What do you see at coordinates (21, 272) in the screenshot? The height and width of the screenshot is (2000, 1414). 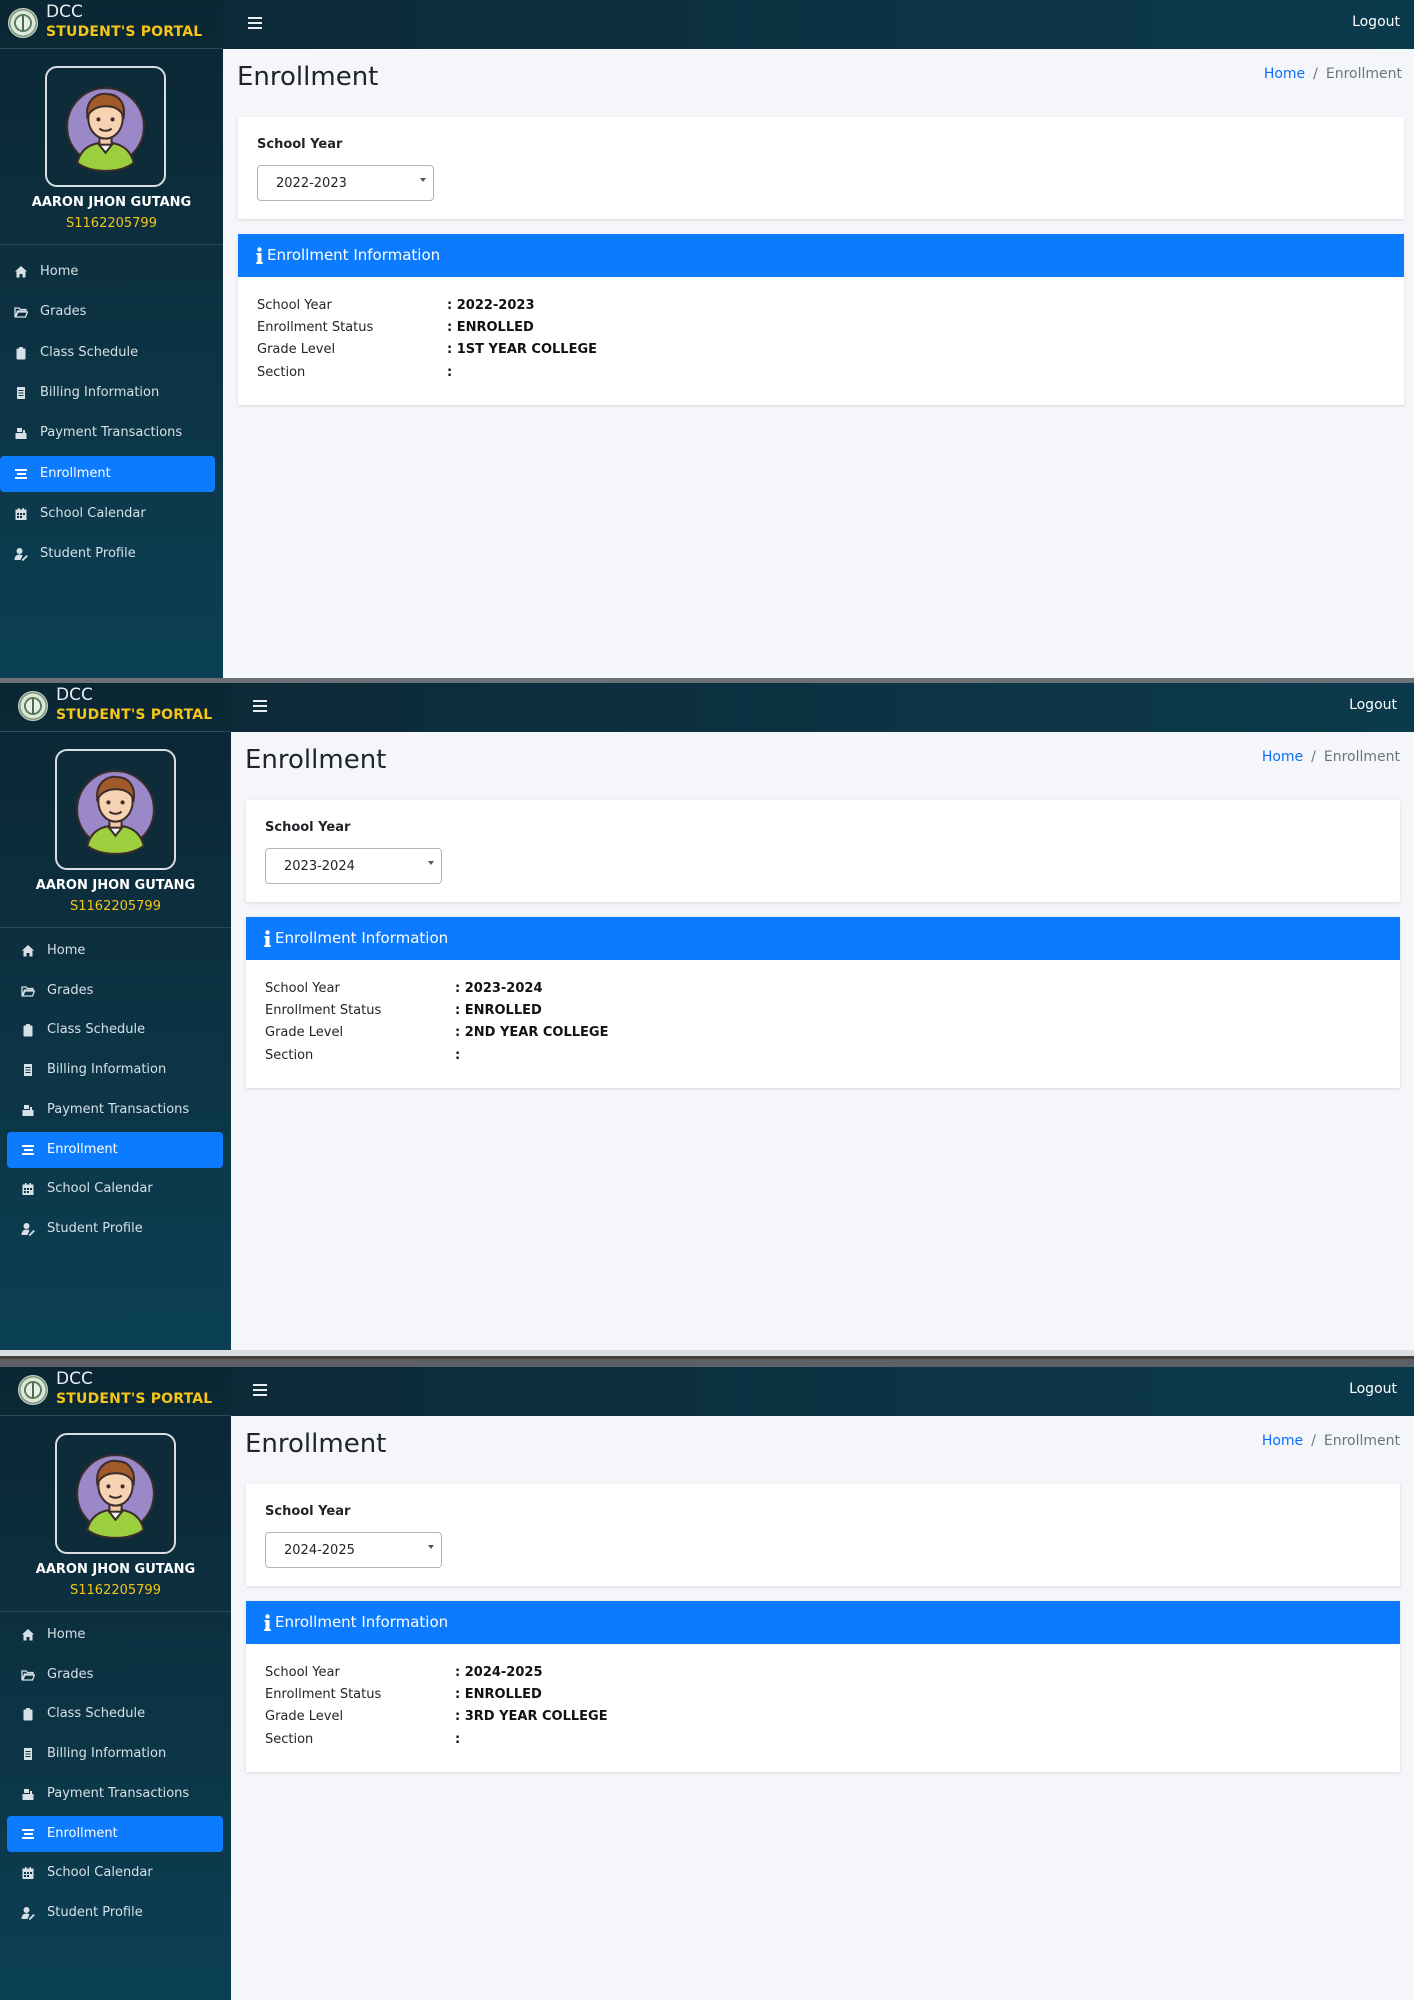 I see `home-icon` at bounding box center [21, 272].